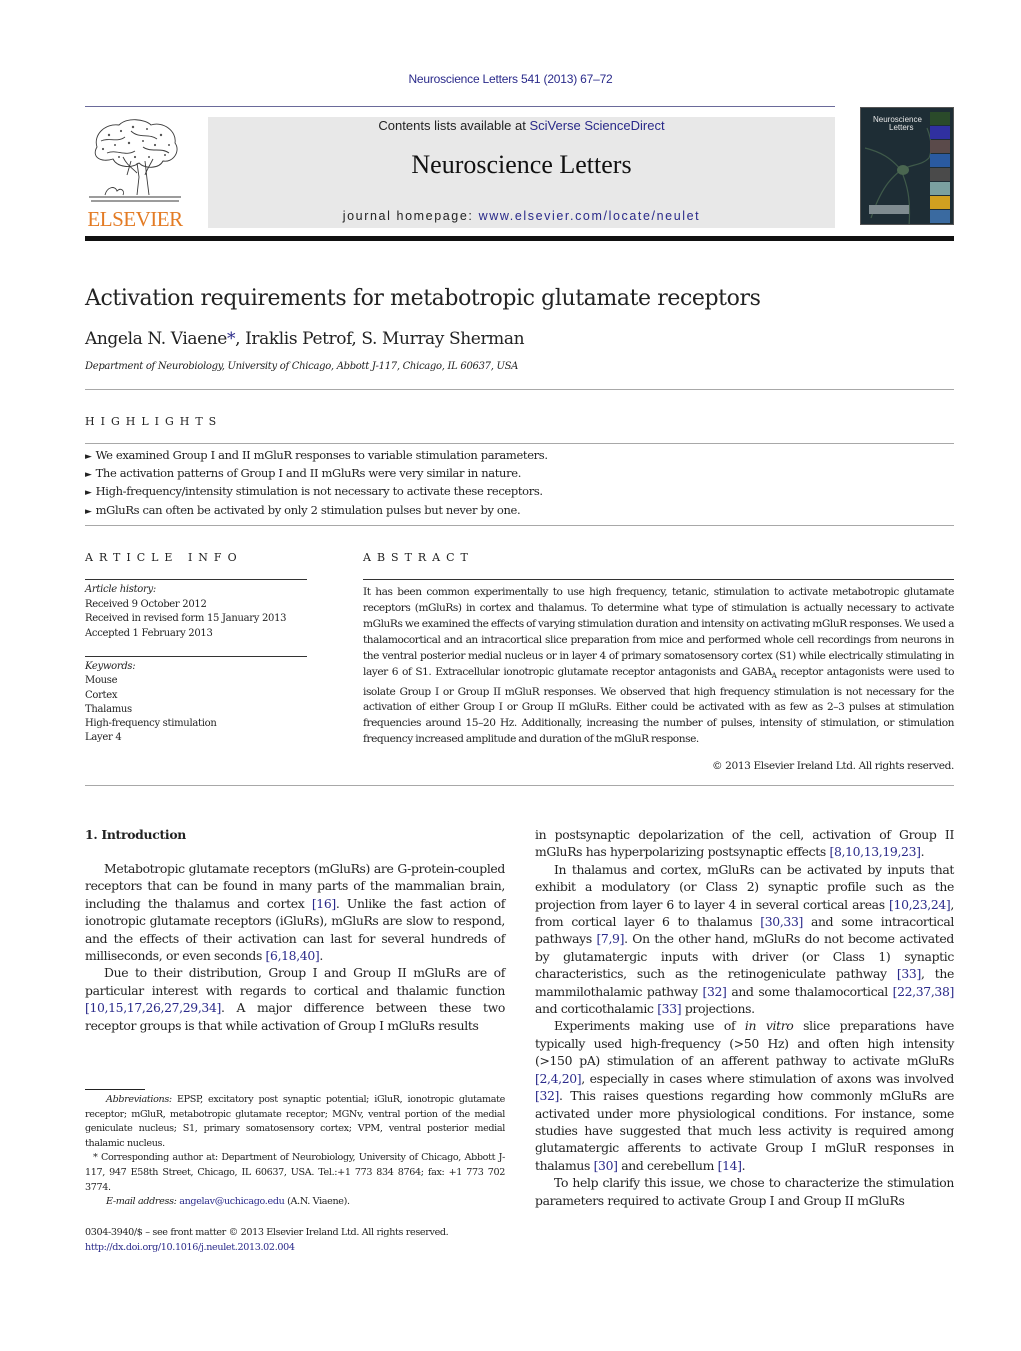  What do you see at coordinates (153, 1007) in the screenshot?
I see `citation-link: [10,15,17,26,27,29,34]` at bounding box center [153, 1007].